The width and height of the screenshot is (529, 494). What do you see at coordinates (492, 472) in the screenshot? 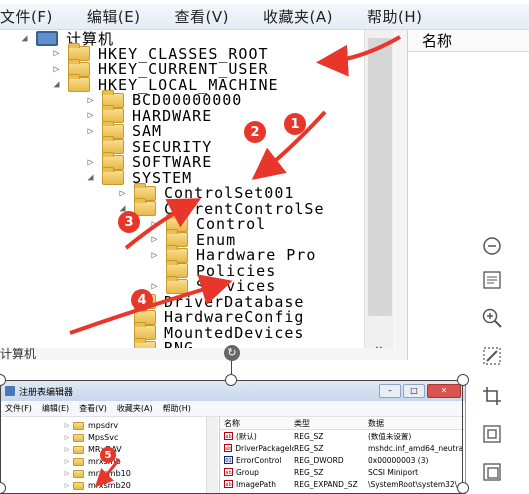
I see `ocr-icon` at bounding box center [492, 472].